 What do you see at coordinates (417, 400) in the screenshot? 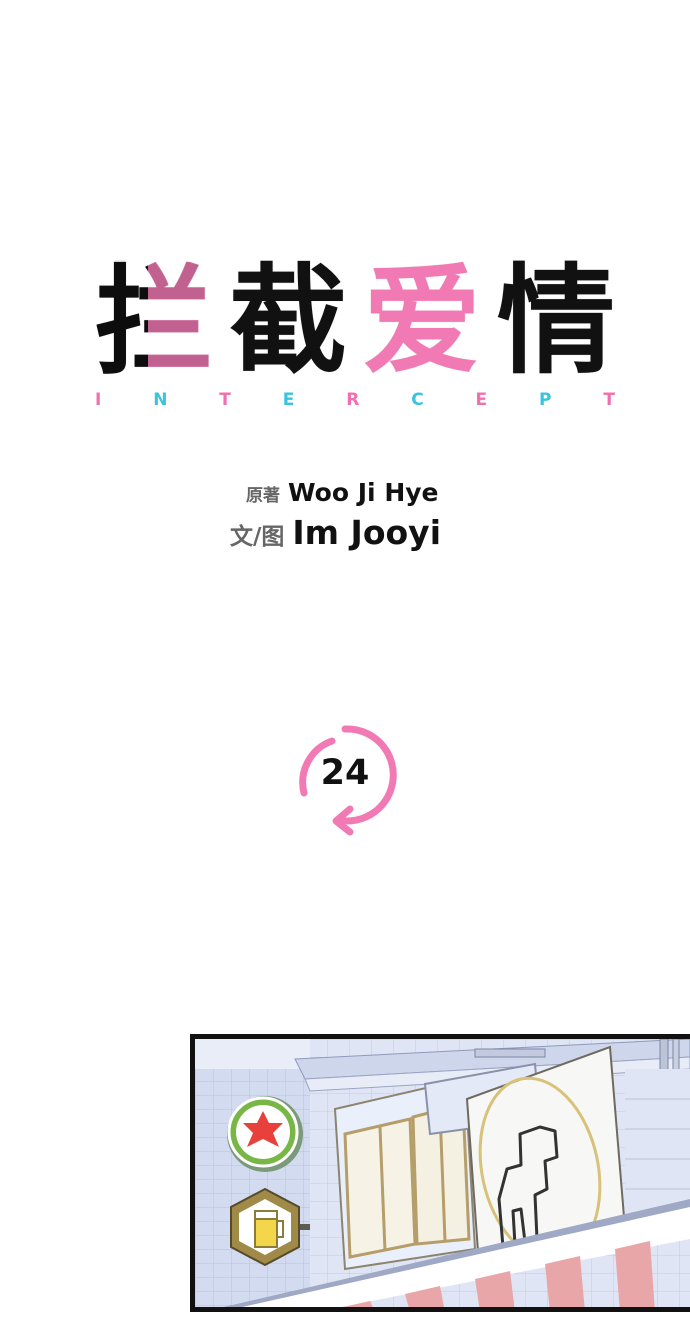
I see `title-letter: C` at bounding box center [417, 400].